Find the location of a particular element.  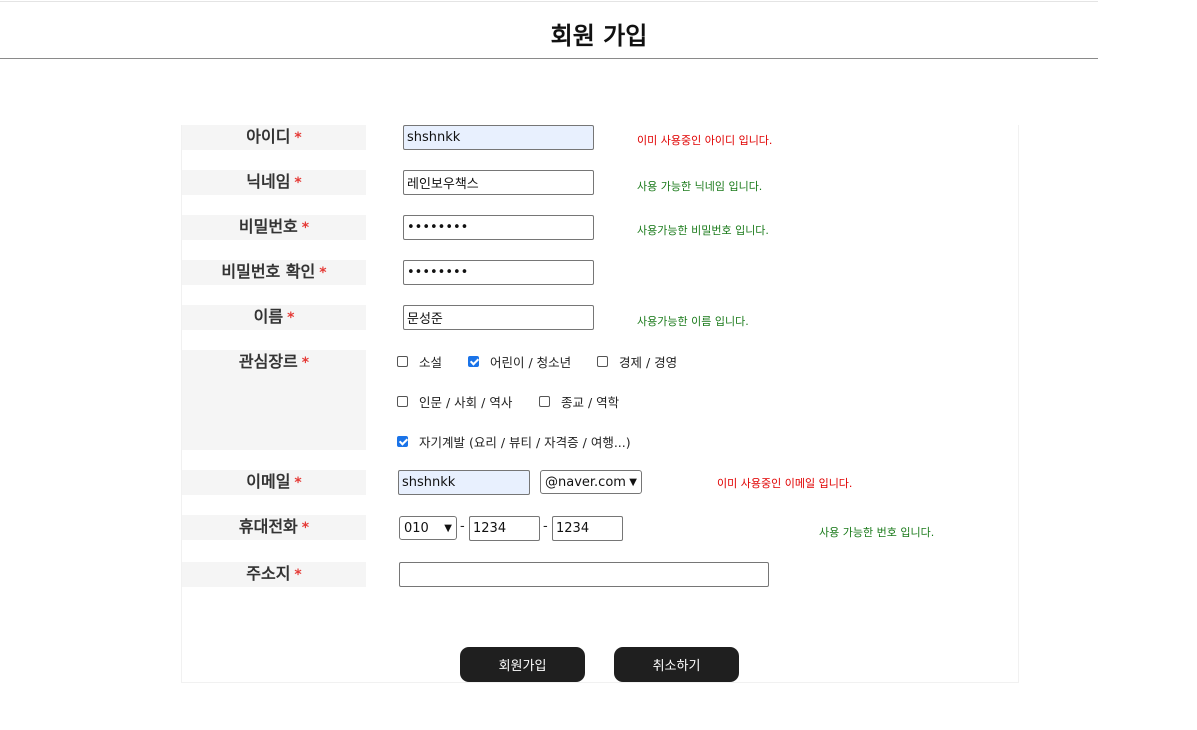

phone-message: 사용 가능한 번호 입니다. is located at coordinates (877, 532).